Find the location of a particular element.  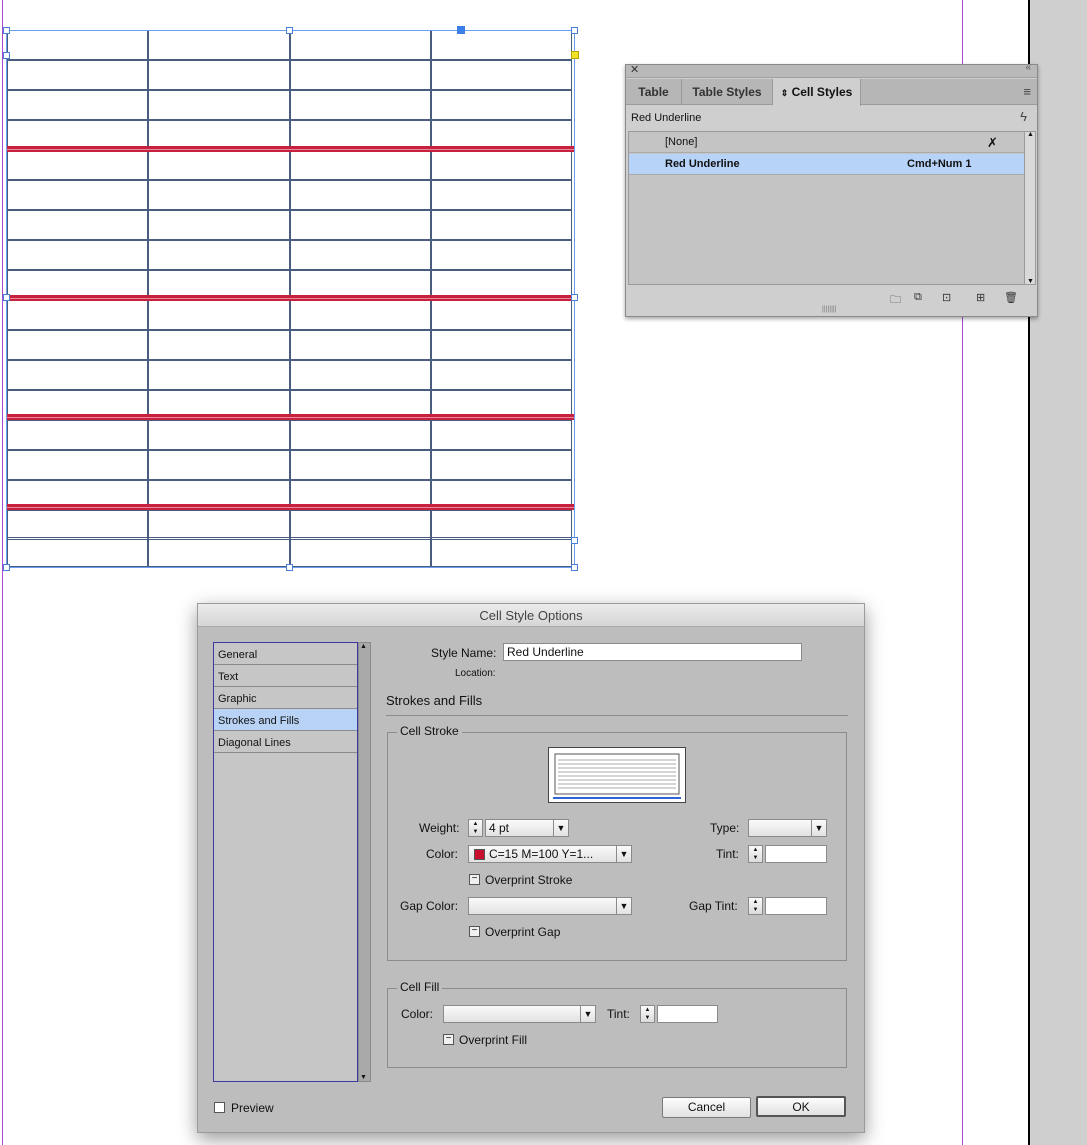

new-style-icon: ⊞ is located at coordinates (980, 297).